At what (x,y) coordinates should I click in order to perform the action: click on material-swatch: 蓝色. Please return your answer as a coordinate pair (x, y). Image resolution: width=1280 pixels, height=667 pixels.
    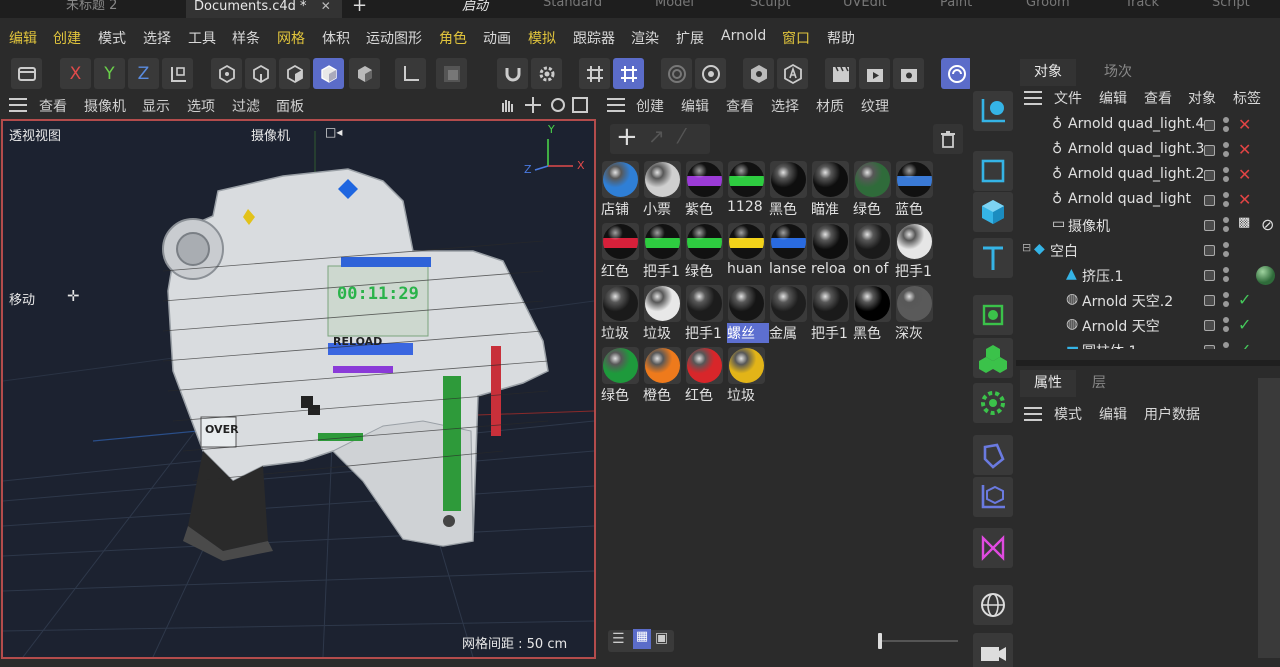
    Looking at the image, I should click on (915, 188).